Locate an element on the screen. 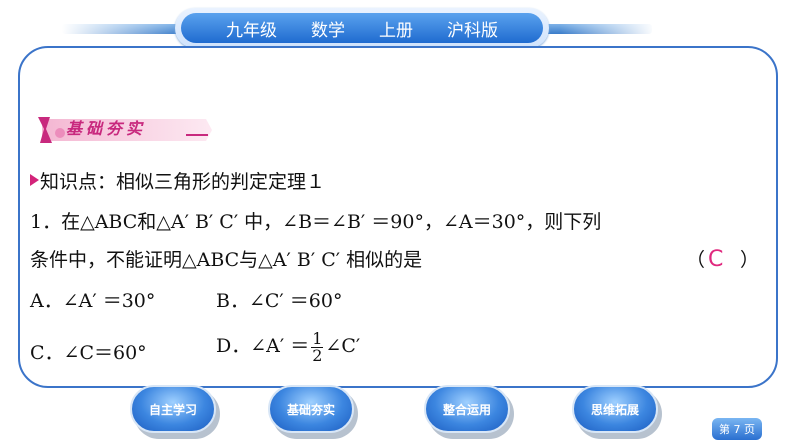 This screenshot has height=447, width=794. nav-integration-button: 整合运用 is located at coordinates (467, 409).